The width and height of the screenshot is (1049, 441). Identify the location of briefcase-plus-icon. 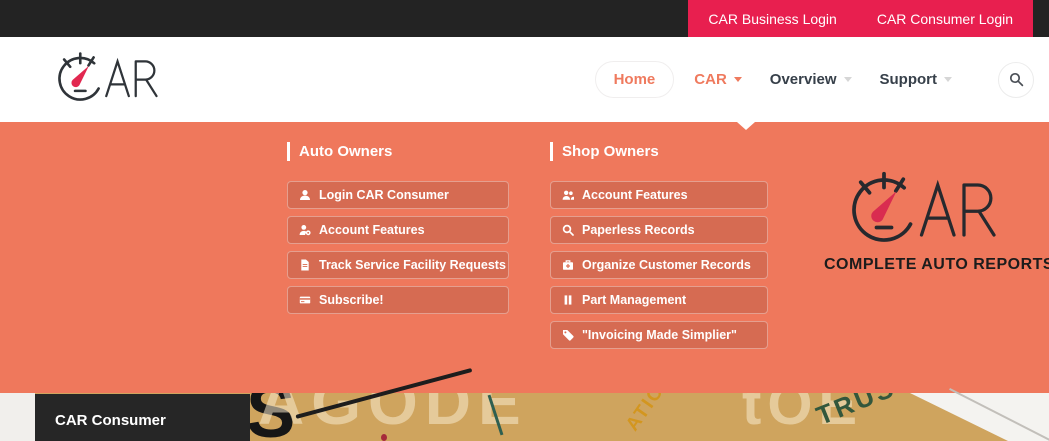
(568, 265).